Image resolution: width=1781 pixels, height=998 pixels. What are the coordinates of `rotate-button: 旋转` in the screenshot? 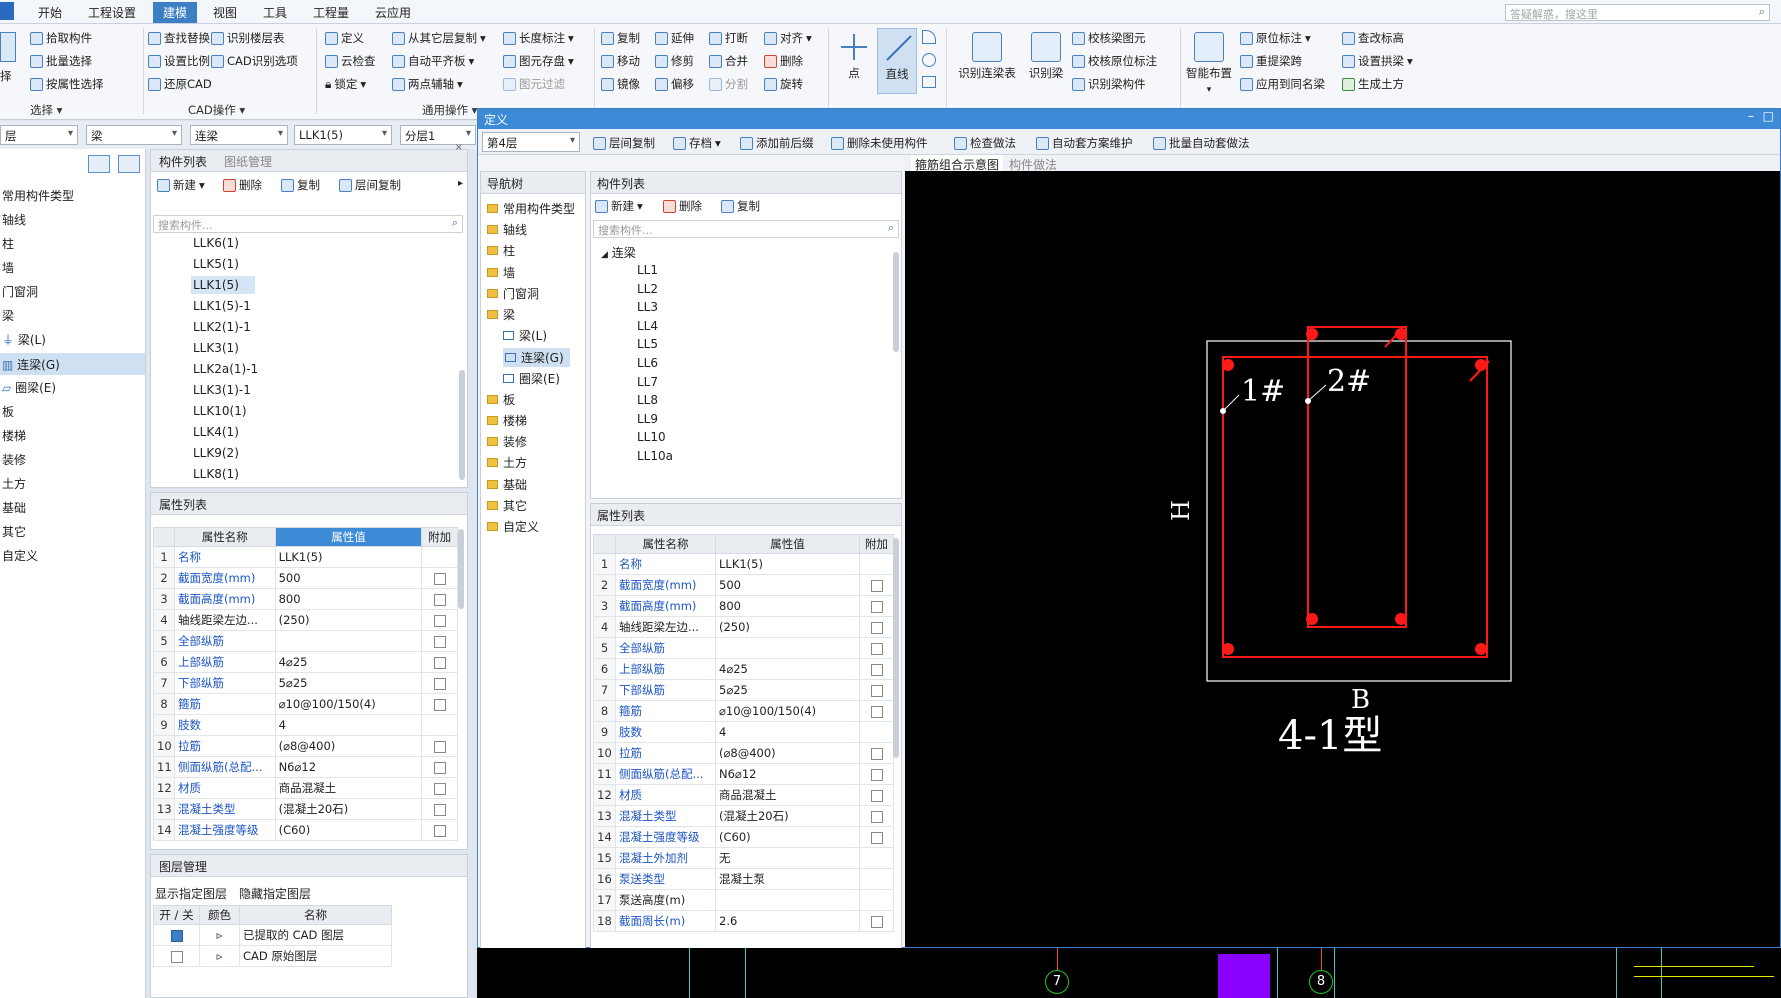 It's located at (783, 84).